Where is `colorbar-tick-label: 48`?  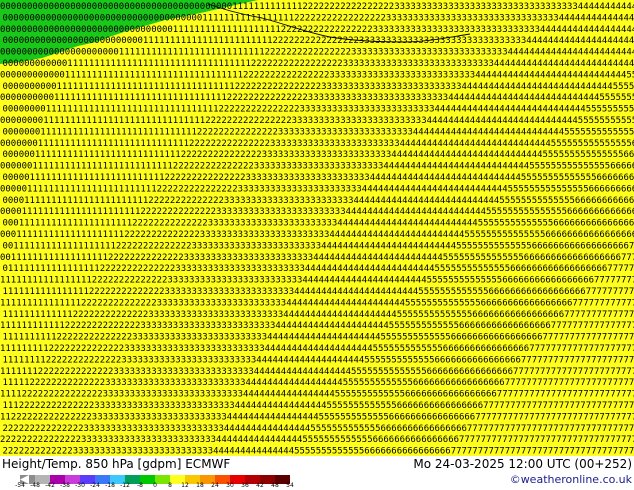
colorbar-tick-label: 48 is located at coordinates (275, 485).